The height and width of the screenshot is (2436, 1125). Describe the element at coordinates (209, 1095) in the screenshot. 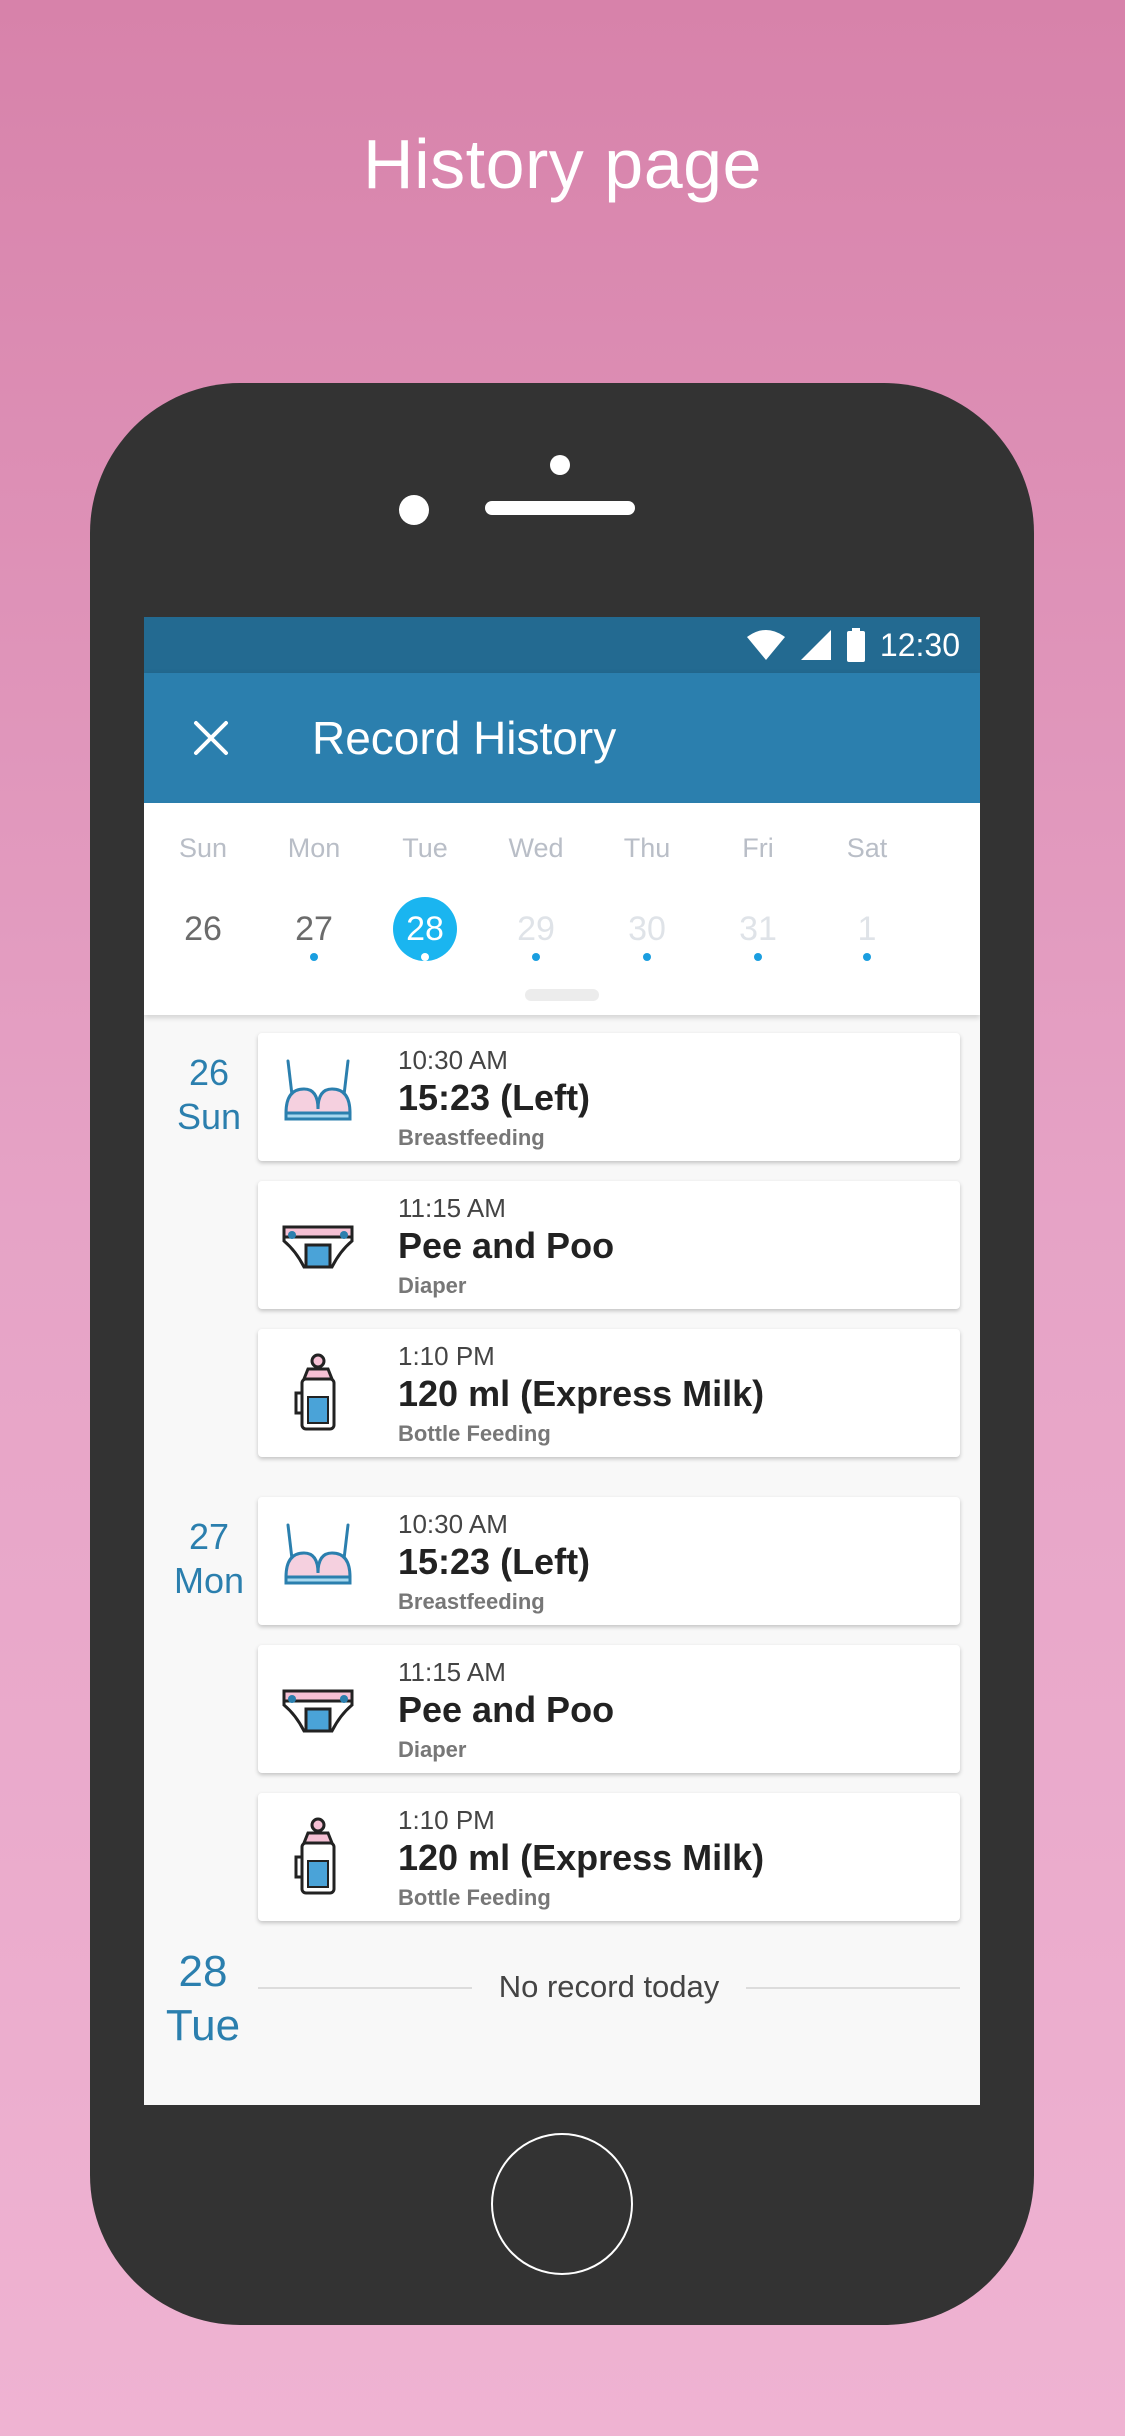

I see `day-label-26: 26 Sun` at that location.